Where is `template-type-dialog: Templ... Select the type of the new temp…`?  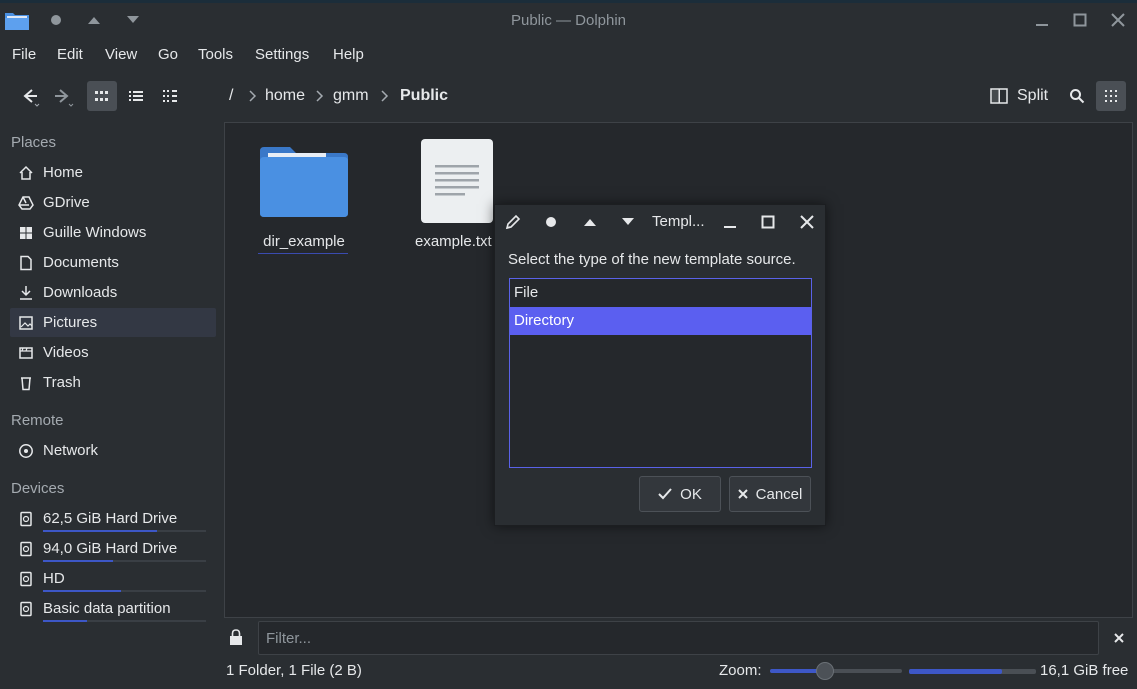
template-type-dialog: Templ... Select the type of the new temp… is located at coordinates (660, 365).